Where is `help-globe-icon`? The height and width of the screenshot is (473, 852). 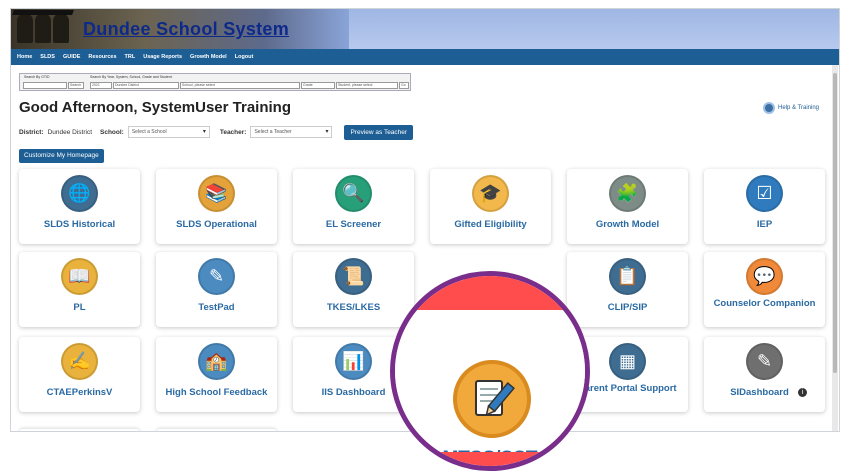 help-globe-icon is located at coordinates (769, 108).